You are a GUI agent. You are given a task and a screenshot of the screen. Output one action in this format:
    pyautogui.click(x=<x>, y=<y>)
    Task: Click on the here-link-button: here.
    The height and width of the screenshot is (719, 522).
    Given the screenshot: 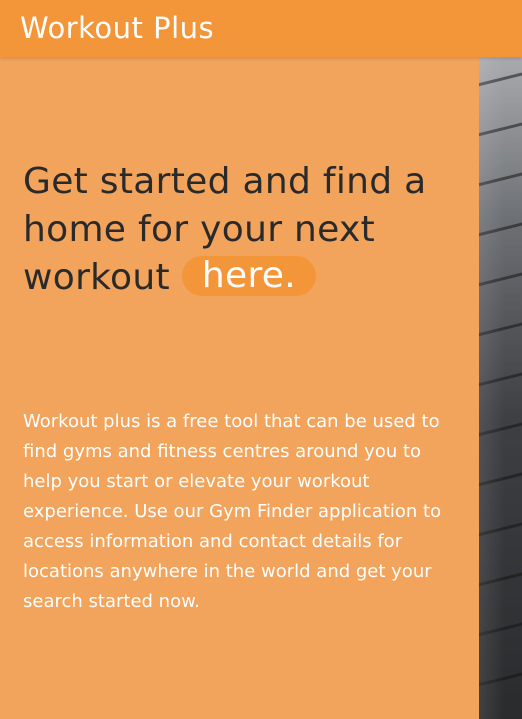 What is the action you would take?
    pyautogui.click(x=248, y=276)
    